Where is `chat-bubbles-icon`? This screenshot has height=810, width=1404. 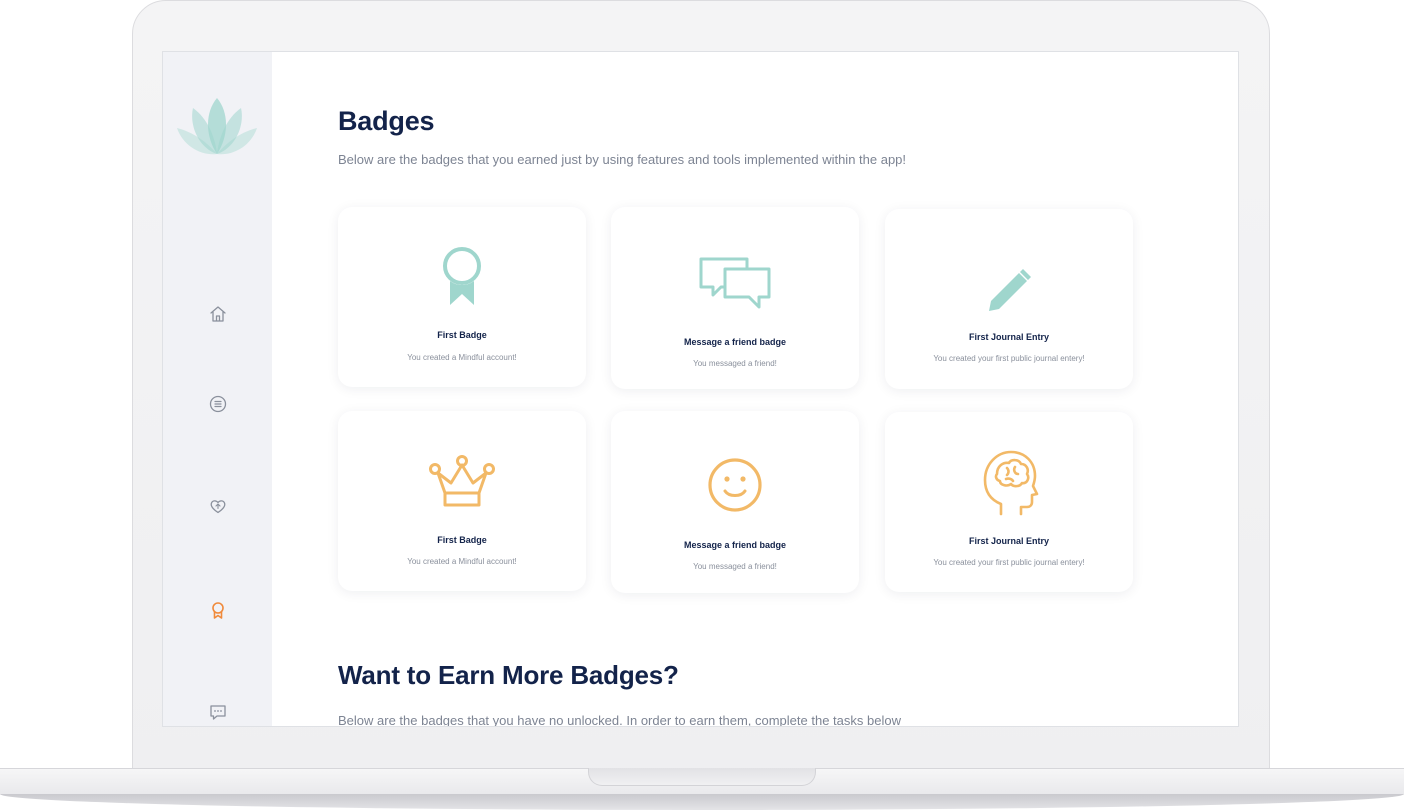
chat-bubbles-icon is located at coordinates (735, 283).